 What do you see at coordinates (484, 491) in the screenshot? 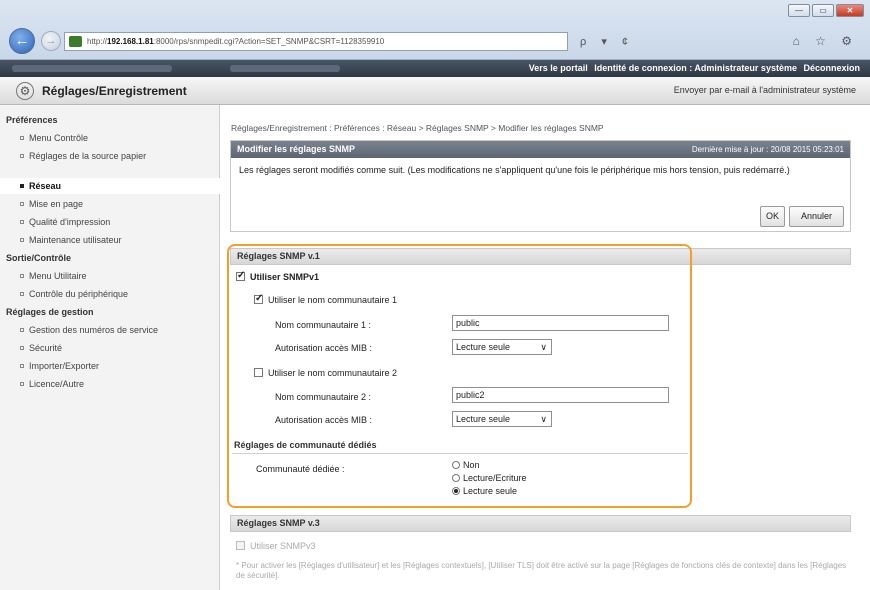
I see `radio-lecture-seule: Lecture seule` at bounding box center [484, 491].